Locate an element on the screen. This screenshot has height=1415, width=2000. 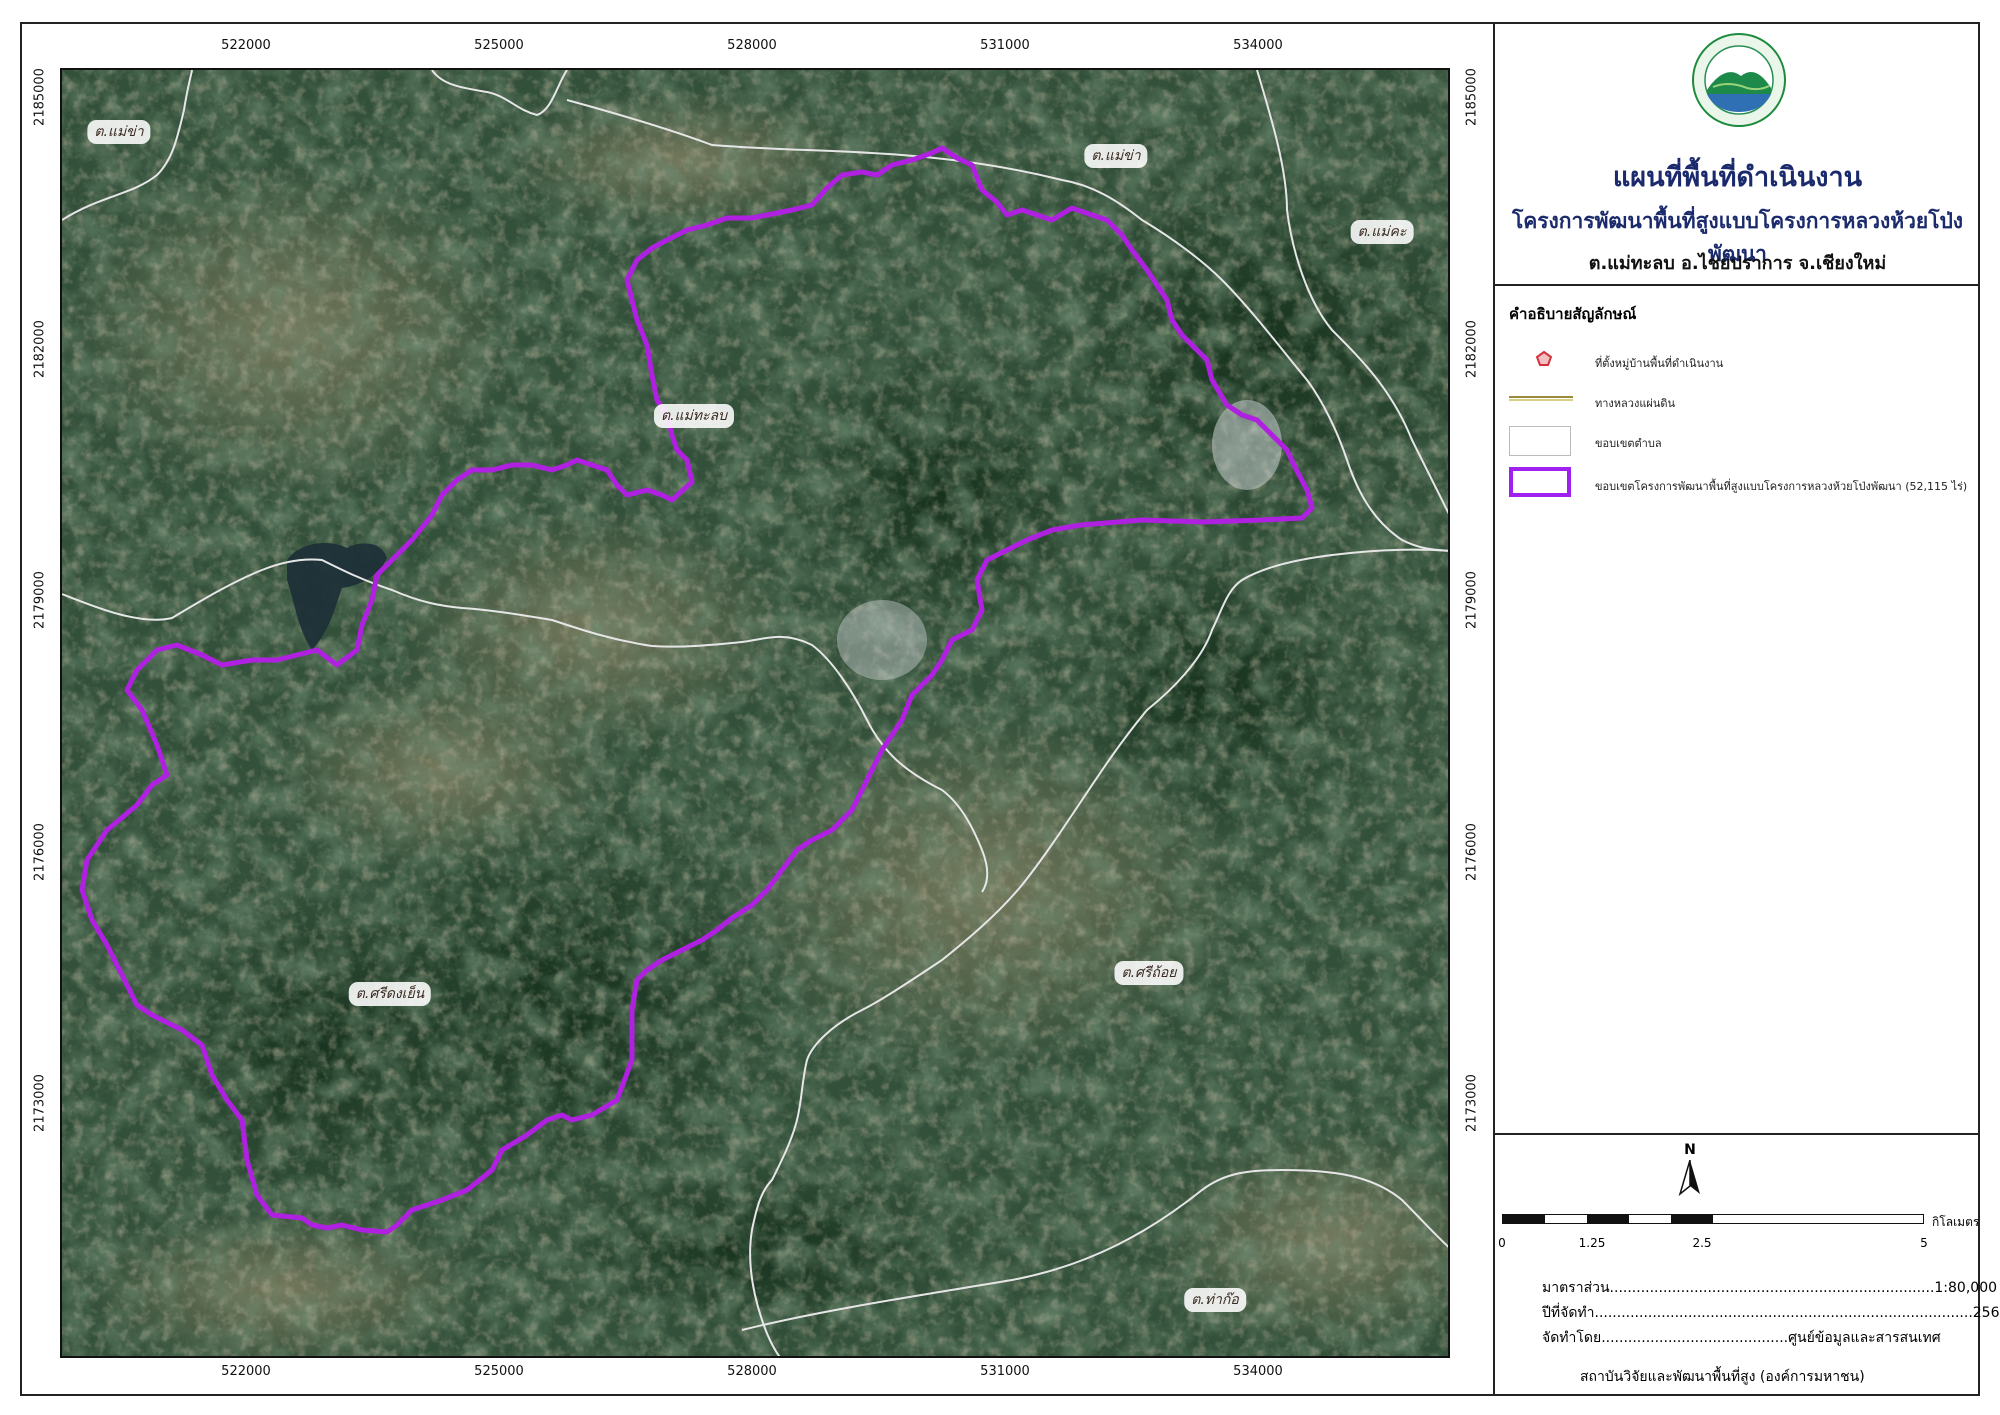
institute-logo-icon is located at coordinates (1739, 80).